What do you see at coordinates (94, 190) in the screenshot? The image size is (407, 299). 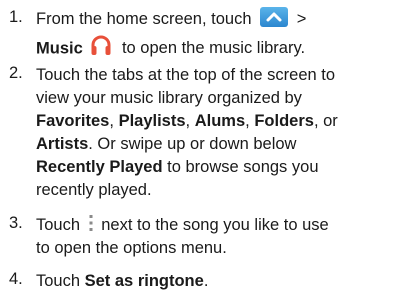 I see `step-text: recently played.` at bounding box center [94, 190].